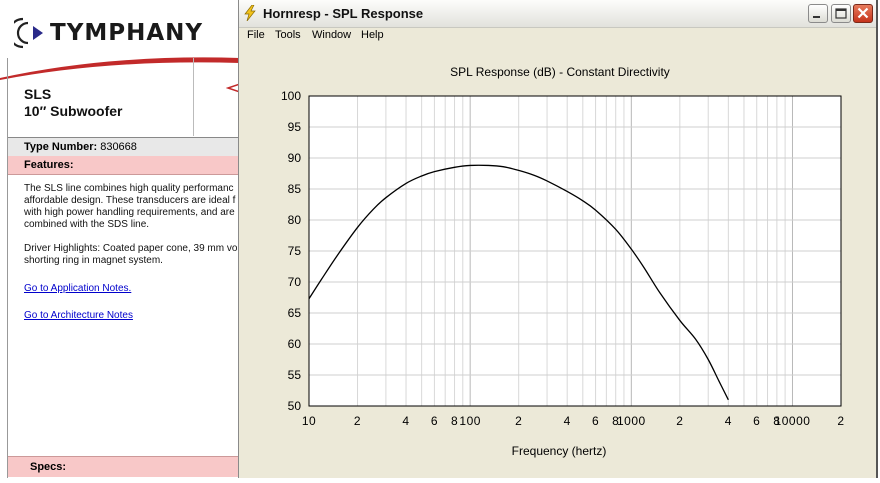 The width and height of the screenshot is (880, 483). What do you see at coordinates (256, 35) in the screenshot?
I see `menu-file: File` at bounding box center [256, 35].